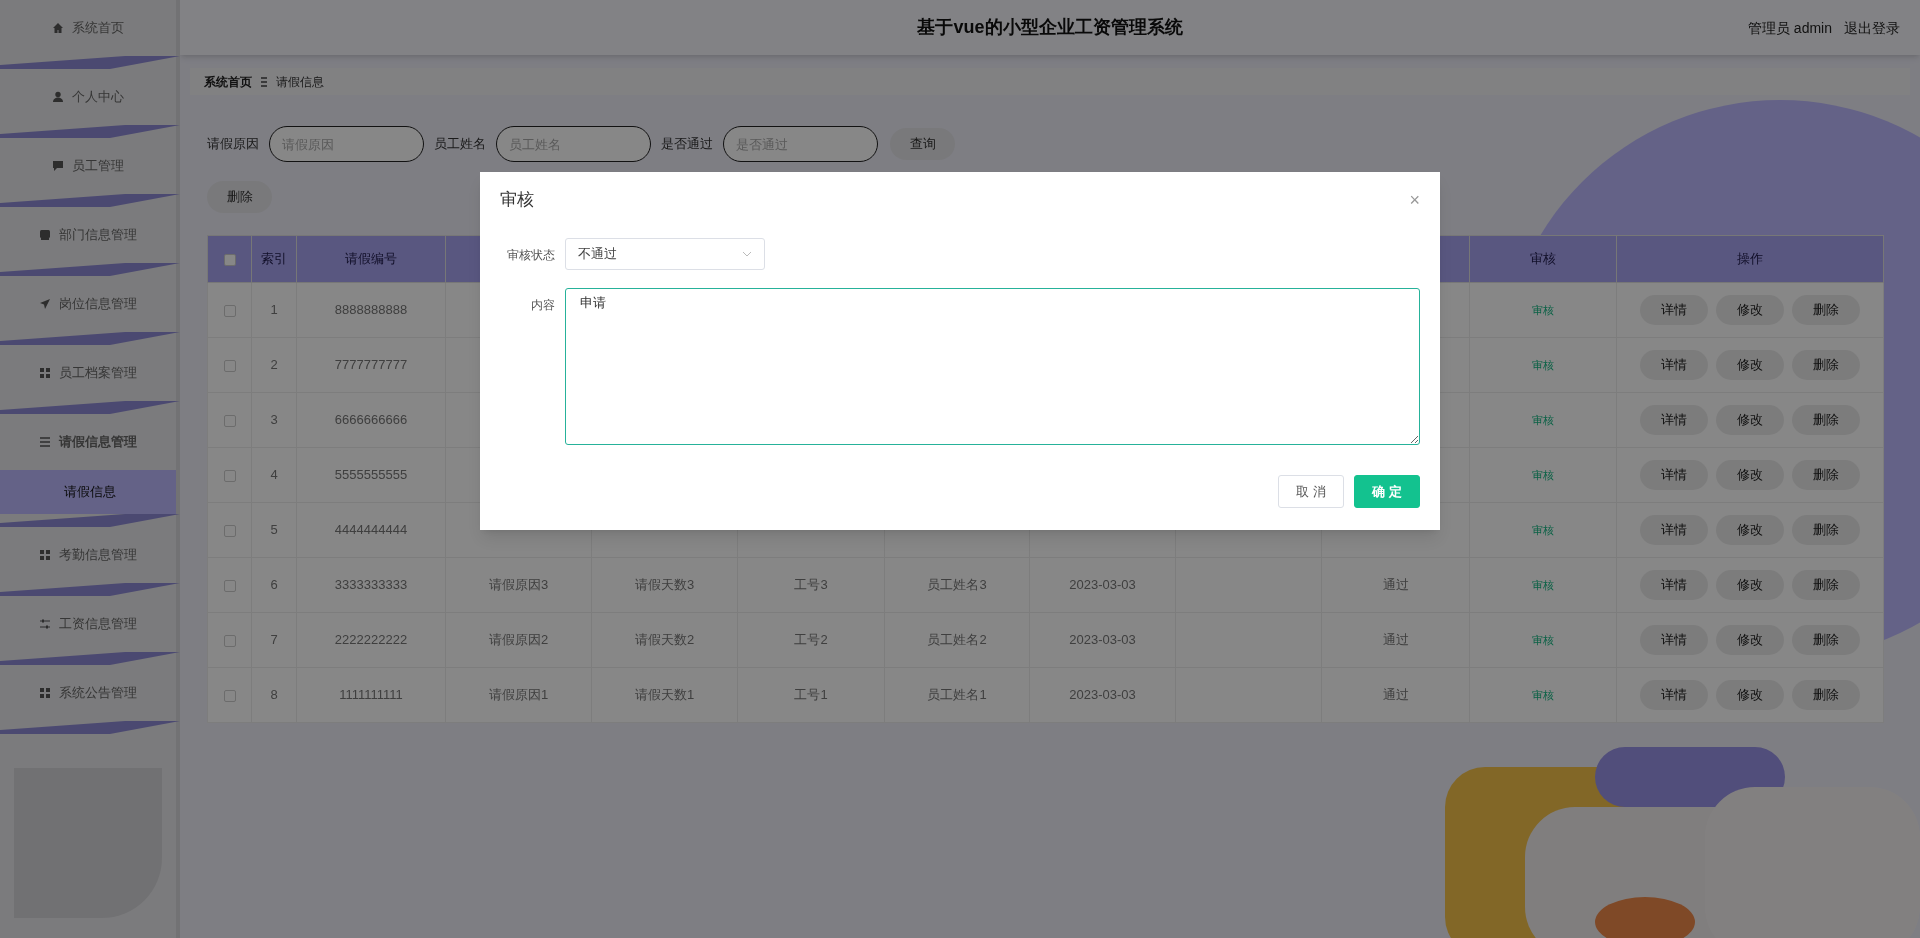 The height and width of the screenshot is (938, 1920). I want to click on table-cell: 请假原因1, so click(518, 695).